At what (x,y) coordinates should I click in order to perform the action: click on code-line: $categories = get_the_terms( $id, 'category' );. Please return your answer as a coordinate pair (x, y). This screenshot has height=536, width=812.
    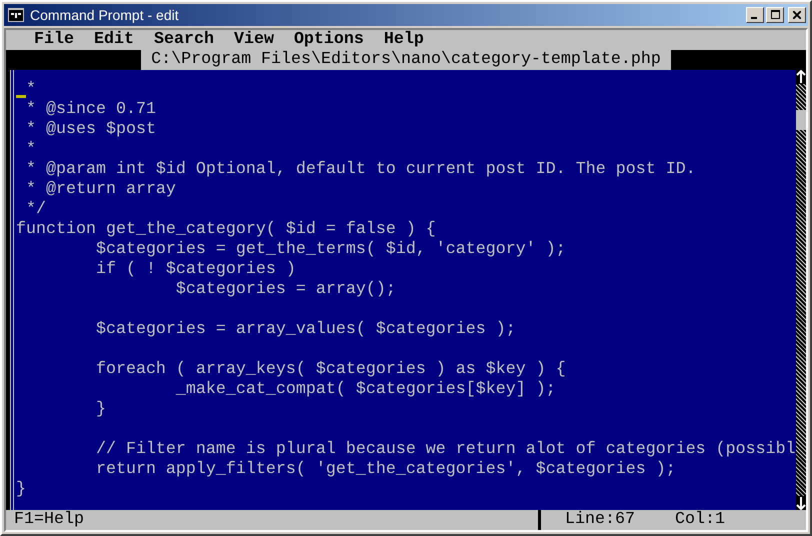
    Looking at the image, I should click on (330, 249).